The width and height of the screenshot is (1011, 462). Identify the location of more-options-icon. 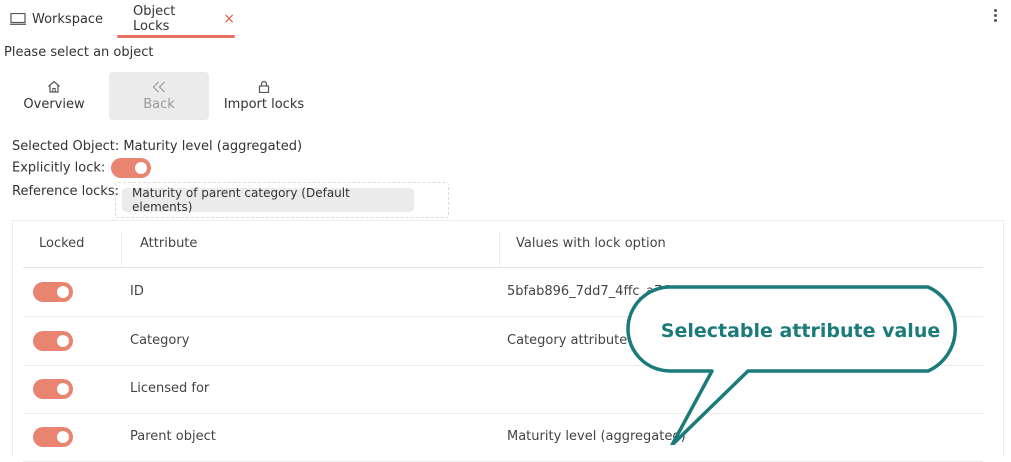
(996, 16).